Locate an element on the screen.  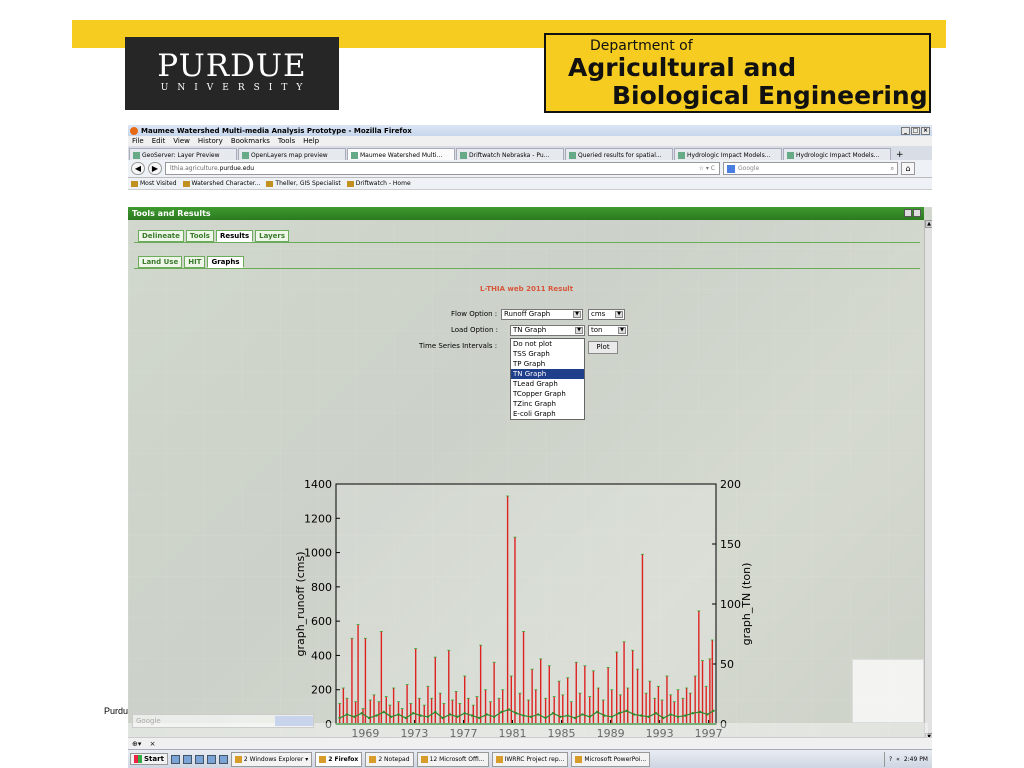
load-option-select: TN Graph ▼ is located at coordinates (547, 330).